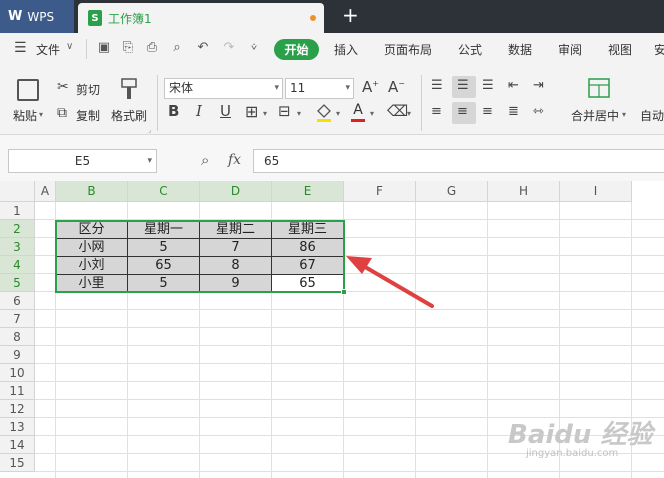 The height and width of the screenshot is (478, 664). Describe the element at coordinates (513, 85) in the screenshot. I see `indent-decrease-icon: ⇤` at that location.